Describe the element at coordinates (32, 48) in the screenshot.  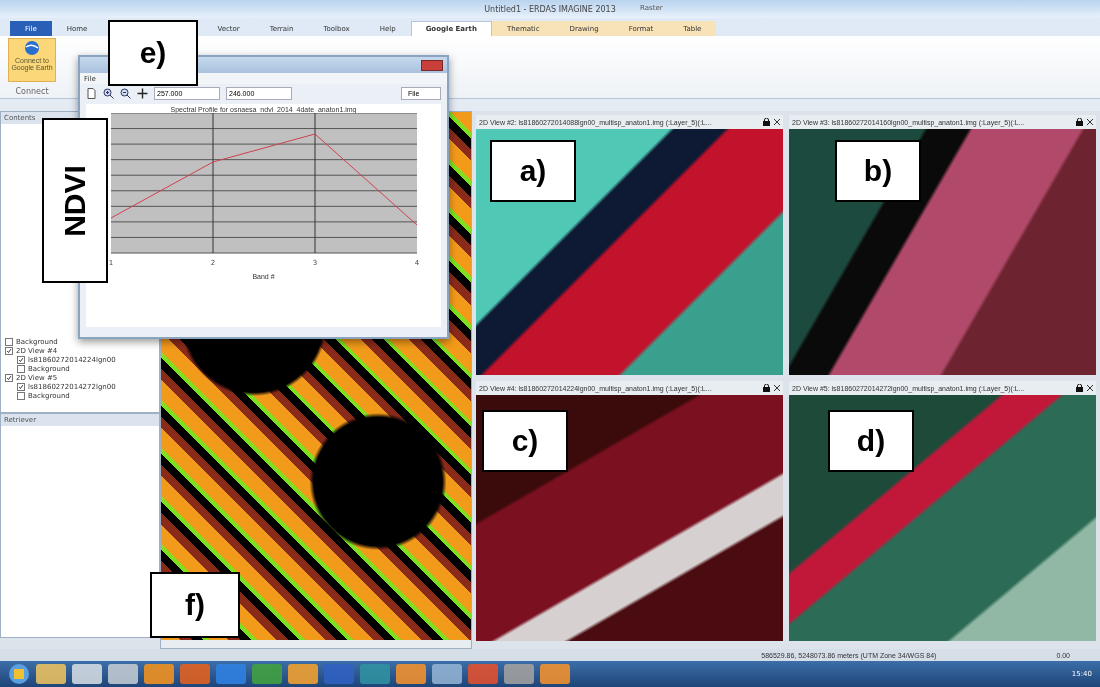
I see `globe-icon` at that location.